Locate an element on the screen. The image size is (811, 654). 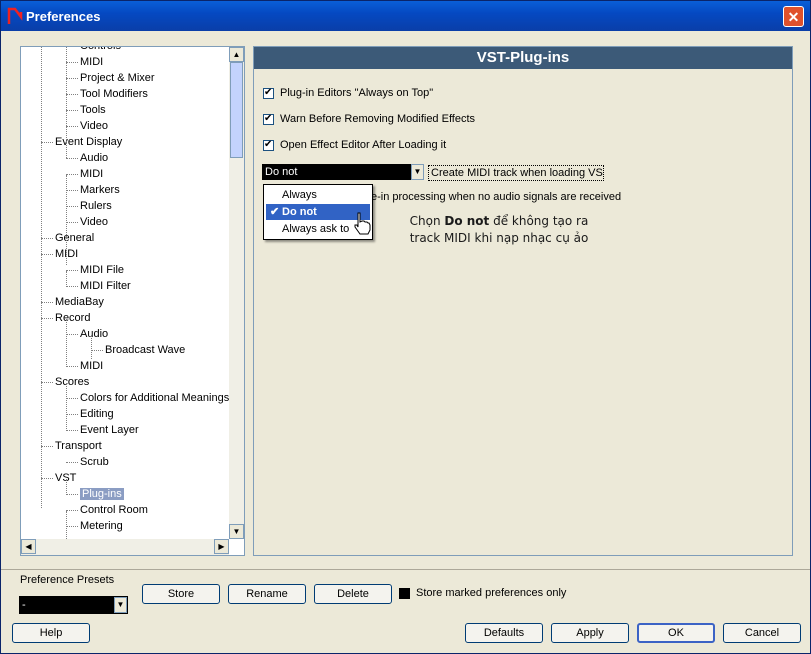
tree-item-label: Markers is located at coordinates (100, 190).